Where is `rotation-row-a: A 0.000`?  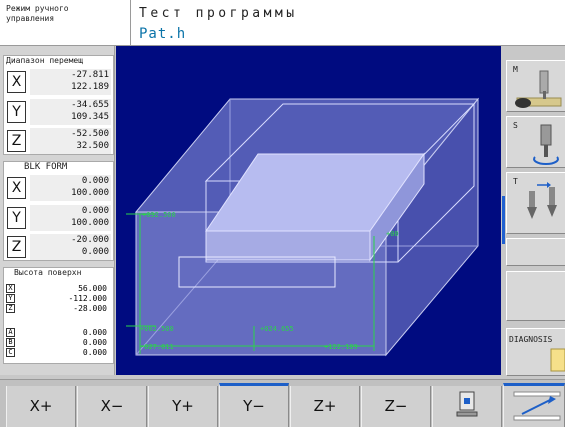 rotation-row-a: A 0.000 is located at coordinates (58, 332).